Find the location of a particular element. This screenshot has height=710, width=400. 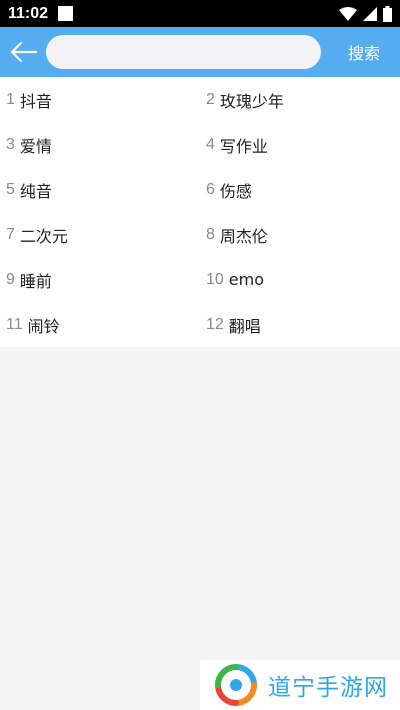

item-number: 8 is located at coordinates (210, 234).